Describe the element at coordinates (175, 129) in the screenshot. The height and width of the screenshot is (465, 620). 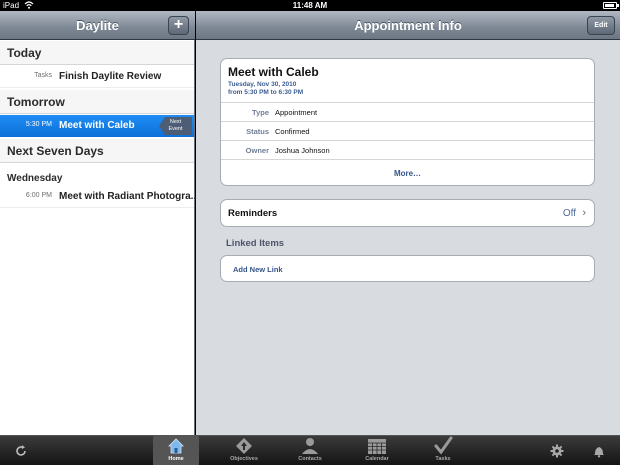
I see `badge-line-2: Event` at that location.